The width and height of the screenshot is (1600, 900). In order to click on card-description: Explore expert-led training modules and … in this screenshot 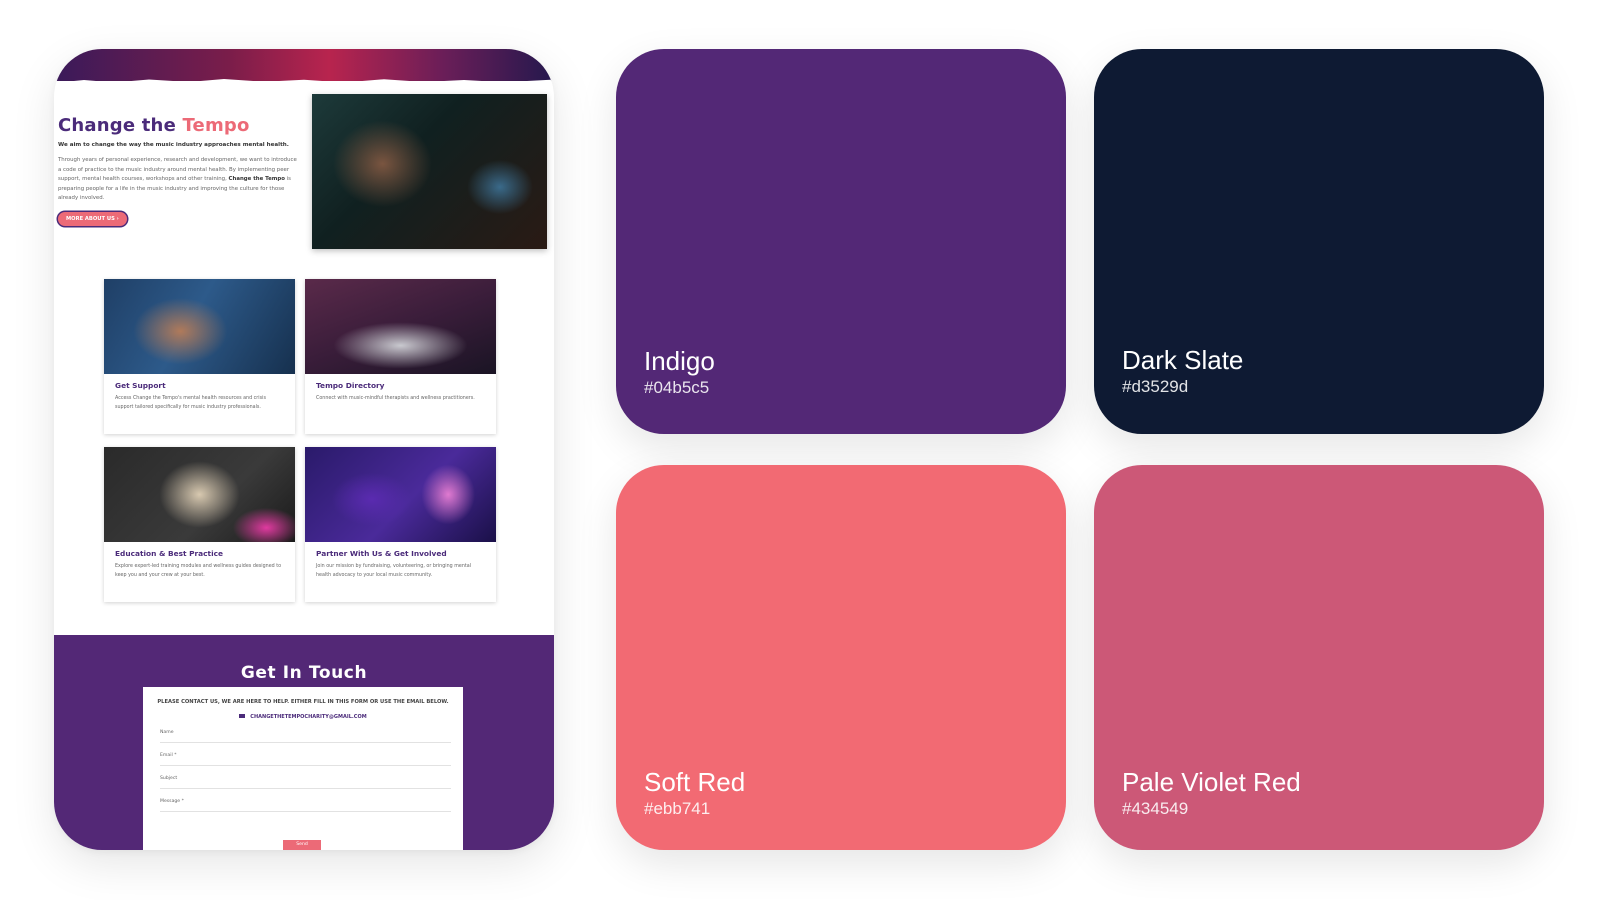, I will do `click(198, 571)`.